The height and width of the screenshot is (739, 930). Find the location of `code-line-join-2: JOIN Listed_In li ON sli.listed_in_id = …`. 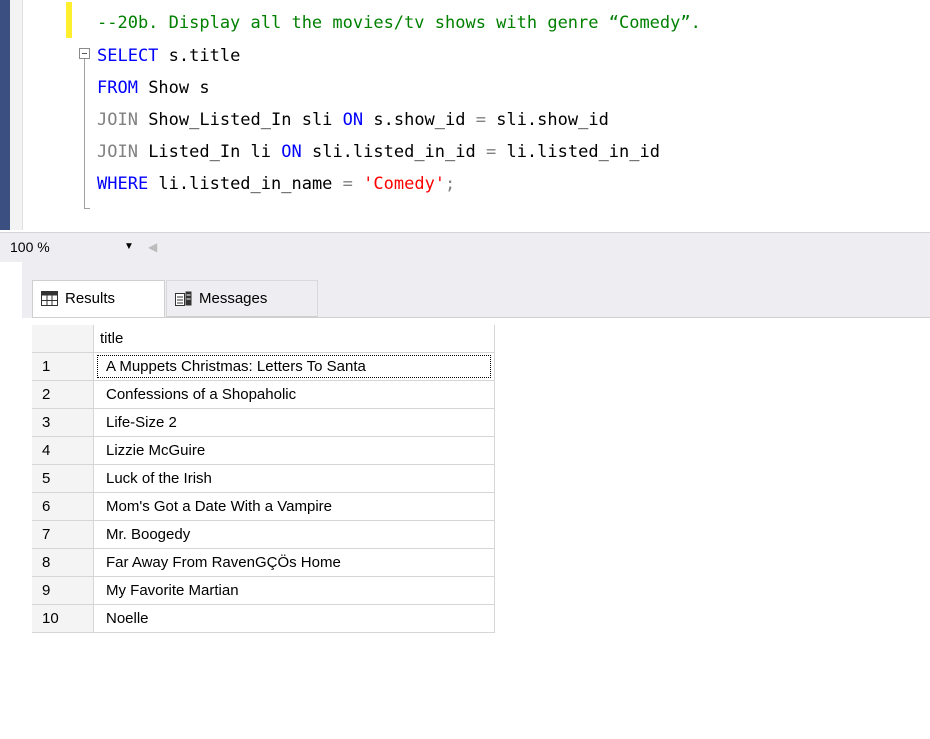

code-line-join-2: JOIN Listed_In li ON sli.listed_in_id = … is located at coordinates (378, 152).